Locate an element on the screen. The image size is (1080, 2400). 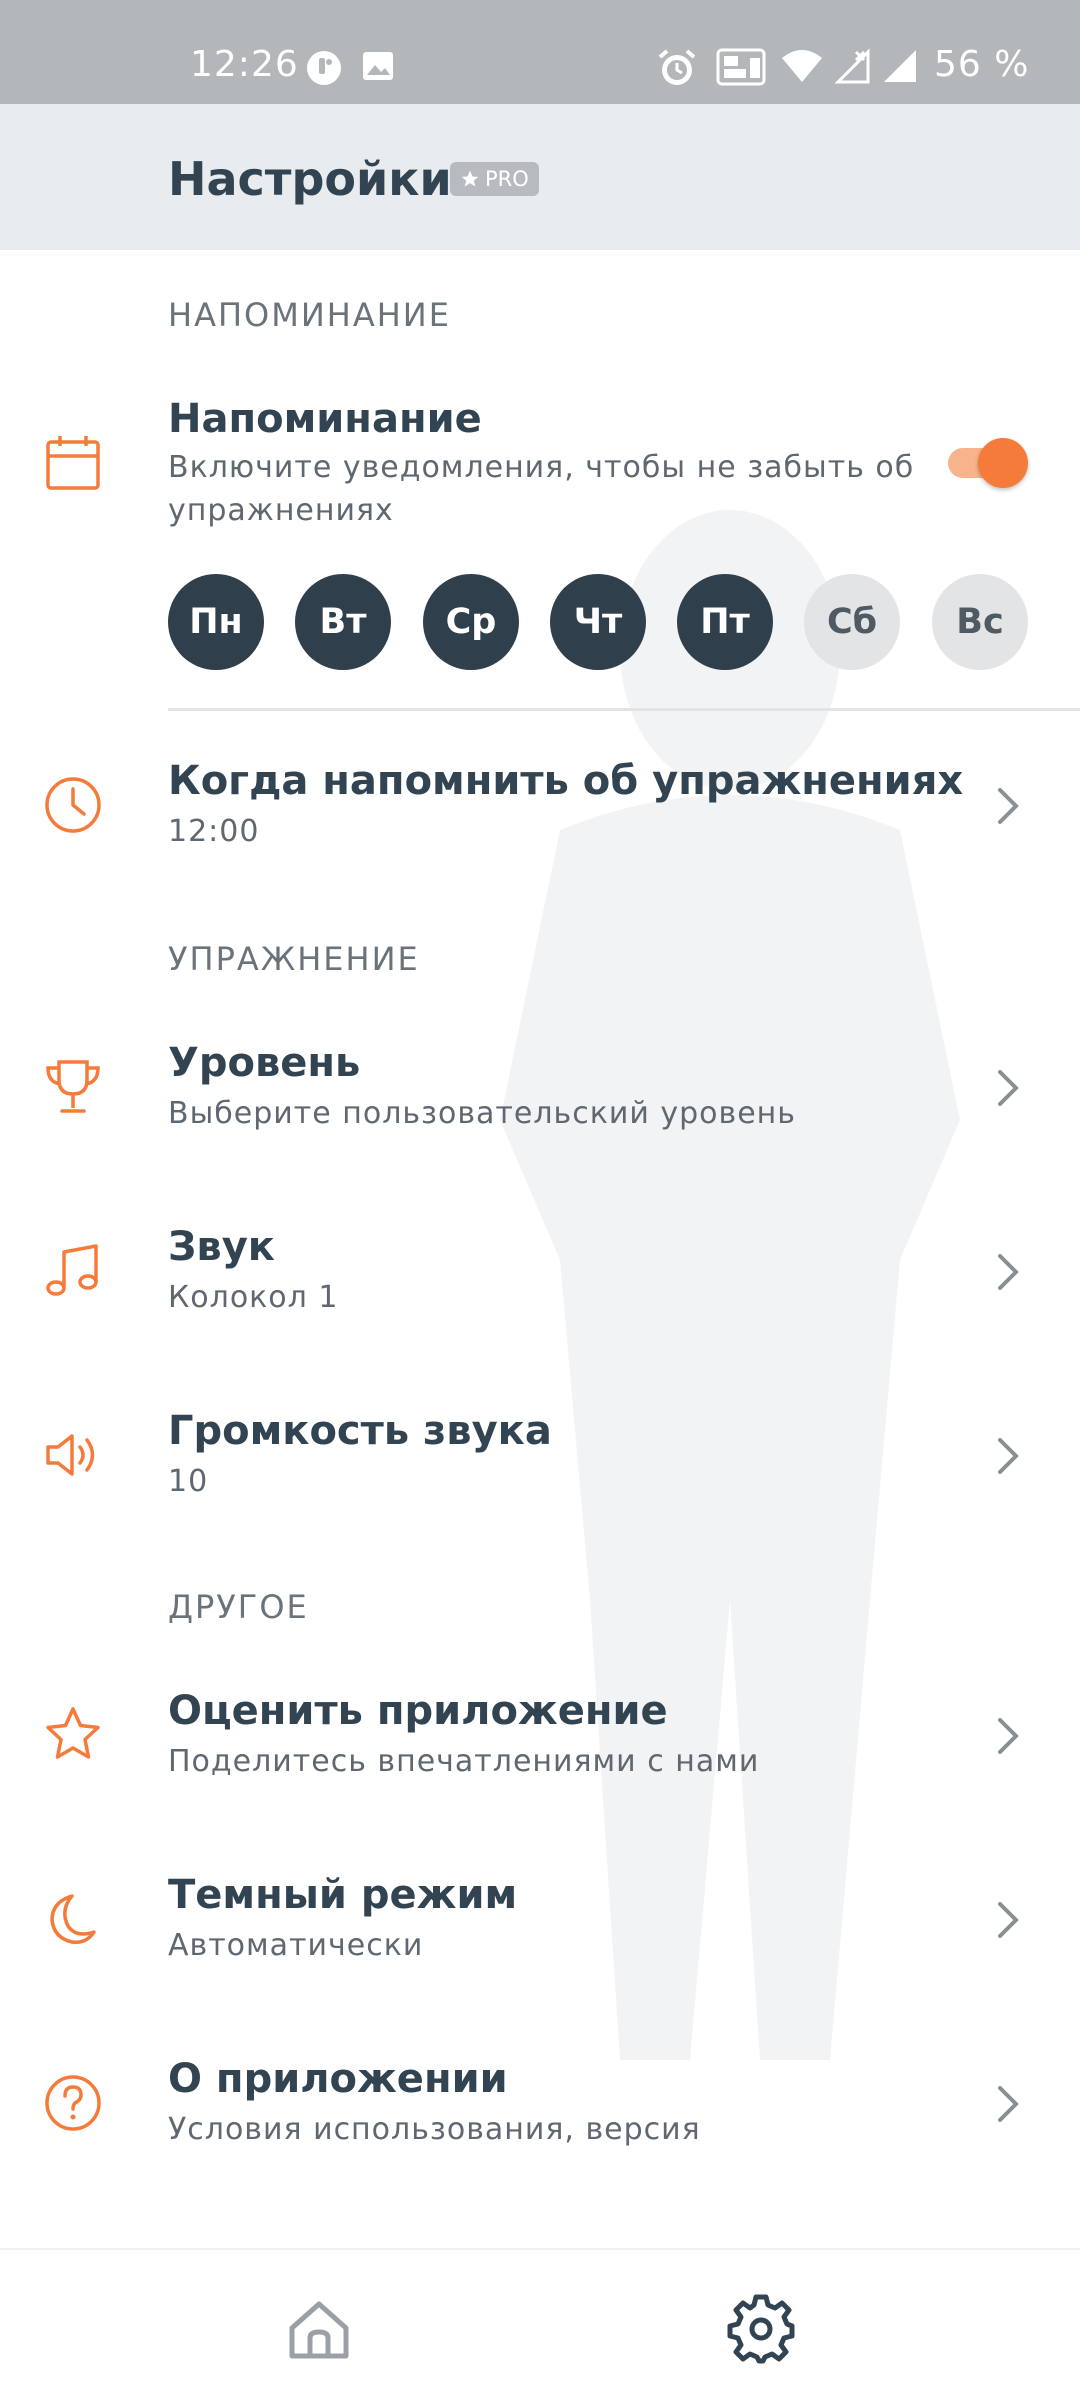
level-subtitle: Выберите пользовательский уровень is located at coordinates (482, 1113).